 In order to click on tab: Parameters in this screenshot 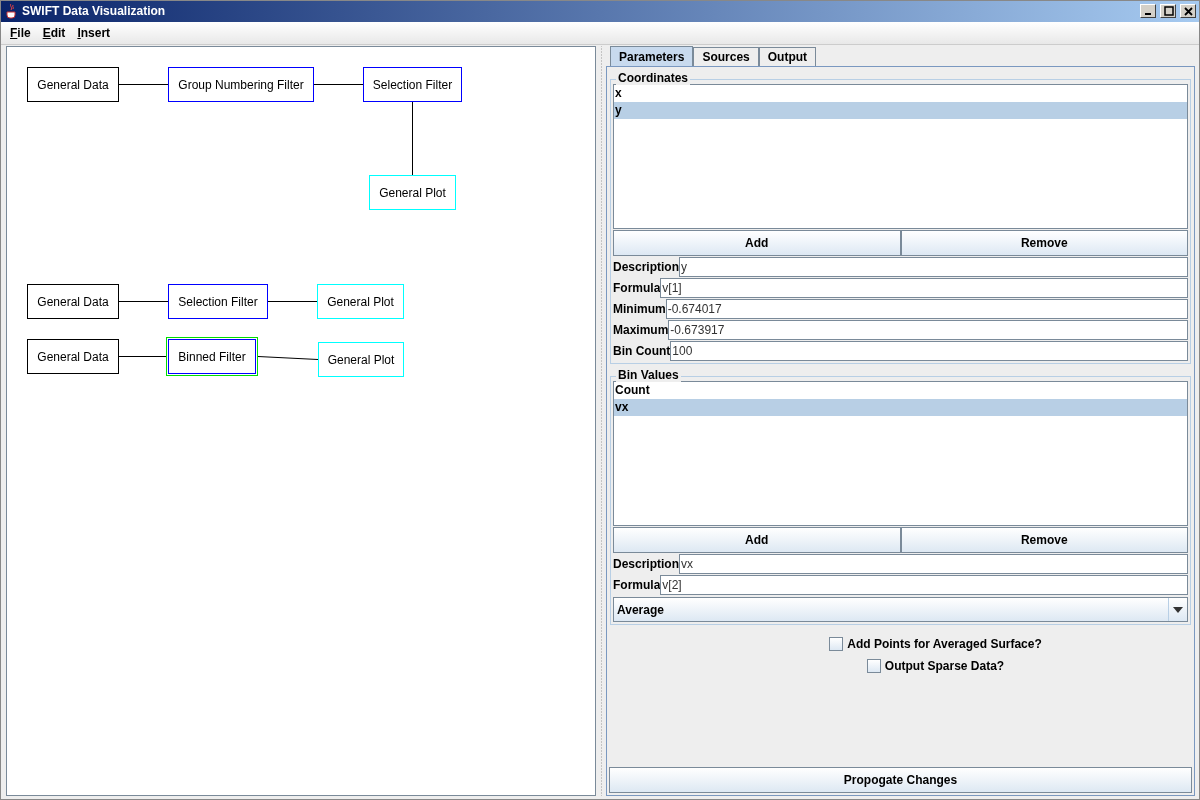, I will do `click(652, 56)`.